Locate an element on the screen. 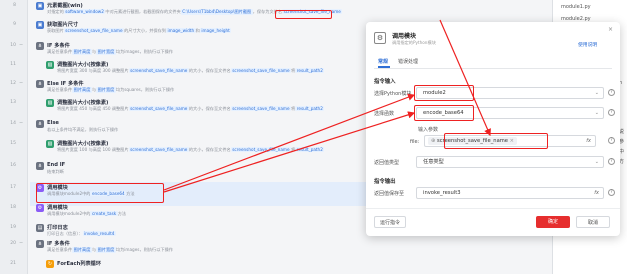 The image size is (627, 274). description-text: 获取图片 is located at coordinates (55, 30).